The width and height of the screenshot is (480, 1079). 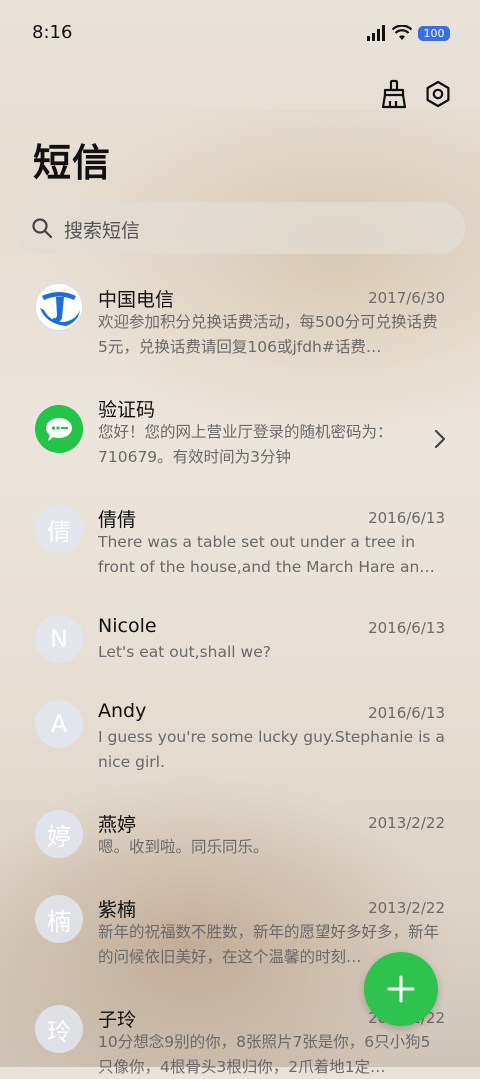 I want to click on plus-icon, so click(x=401, y=989).